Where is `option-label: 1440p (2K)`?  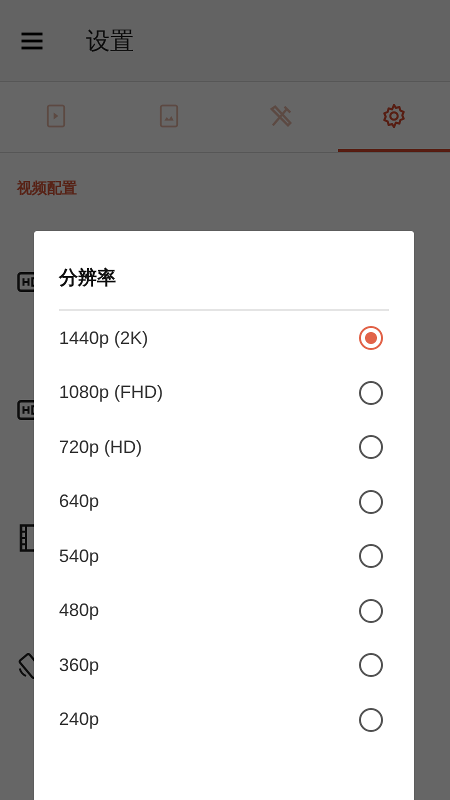
option-label: 1440p (2K) is located at coordinates (103, 338).